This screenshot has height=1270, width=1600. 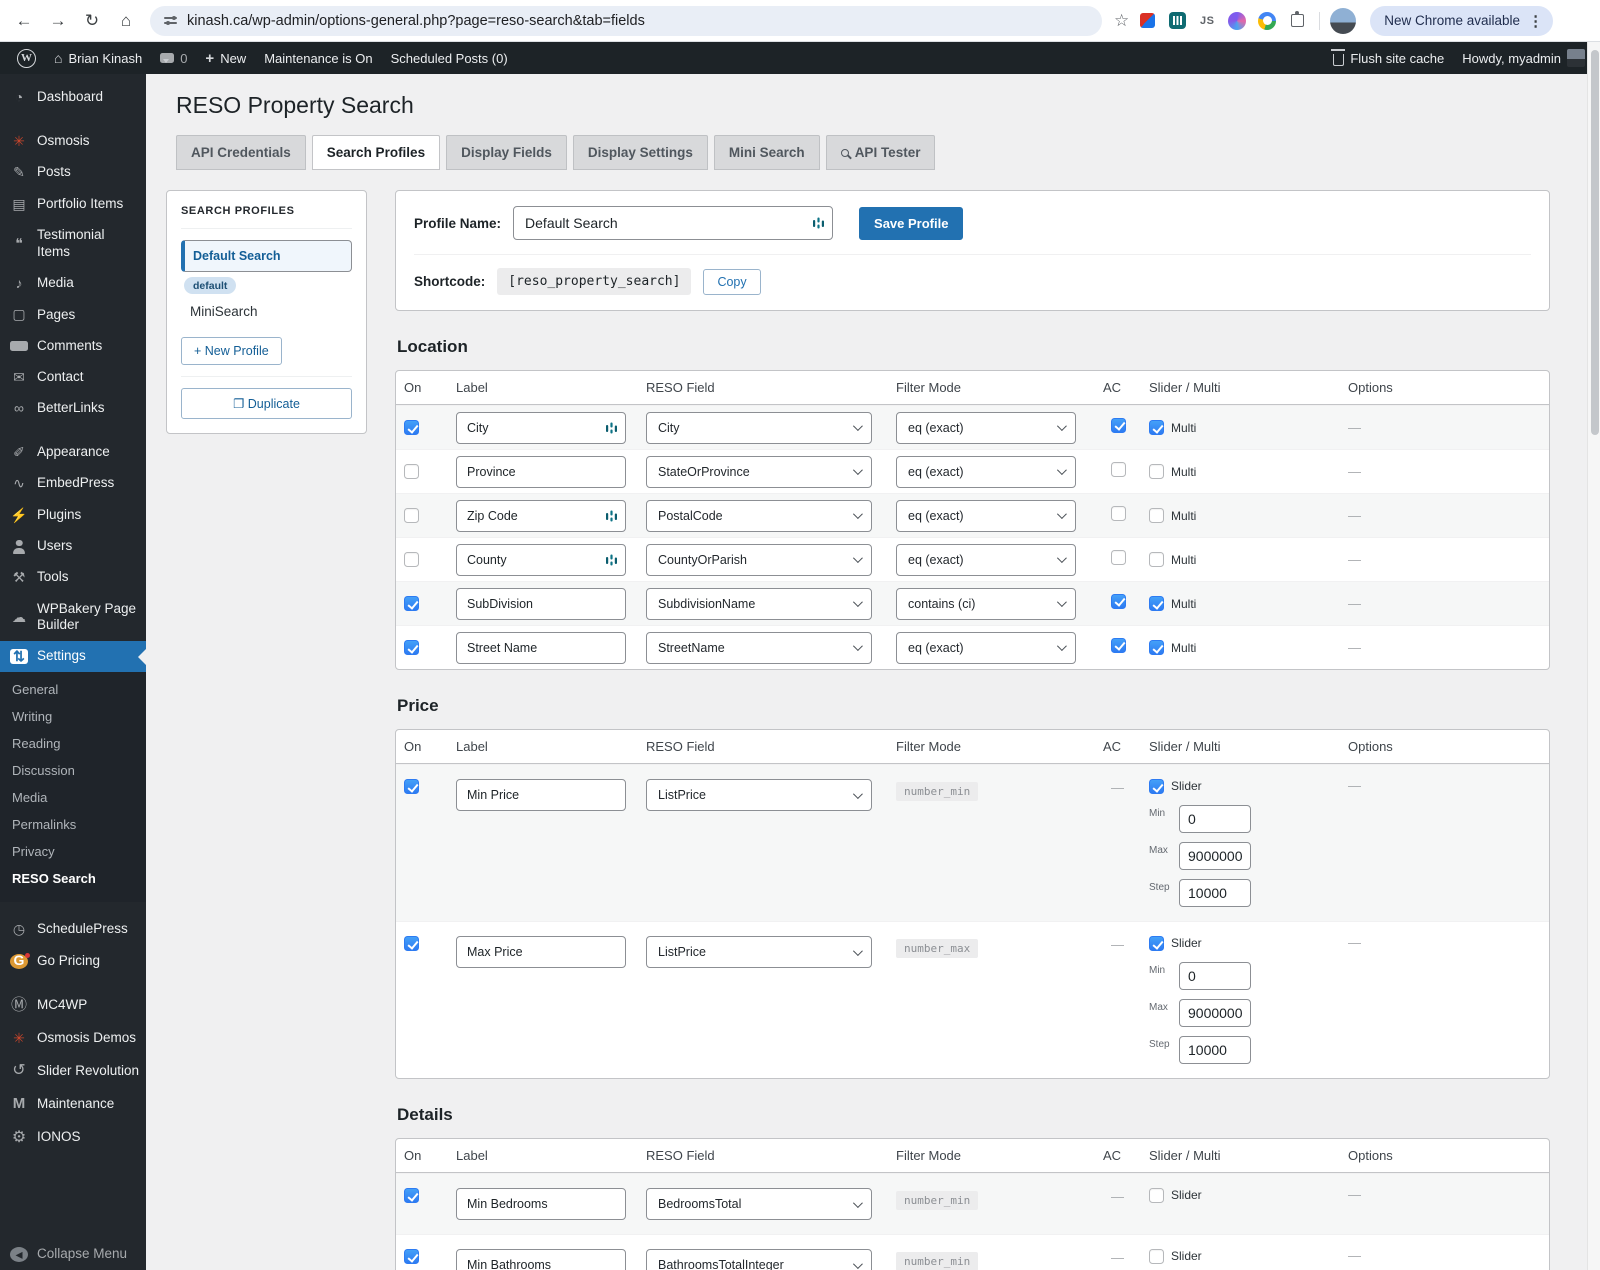 I want to click on on-checkbox-min-bathrooms, so click(x=411, y=1256).